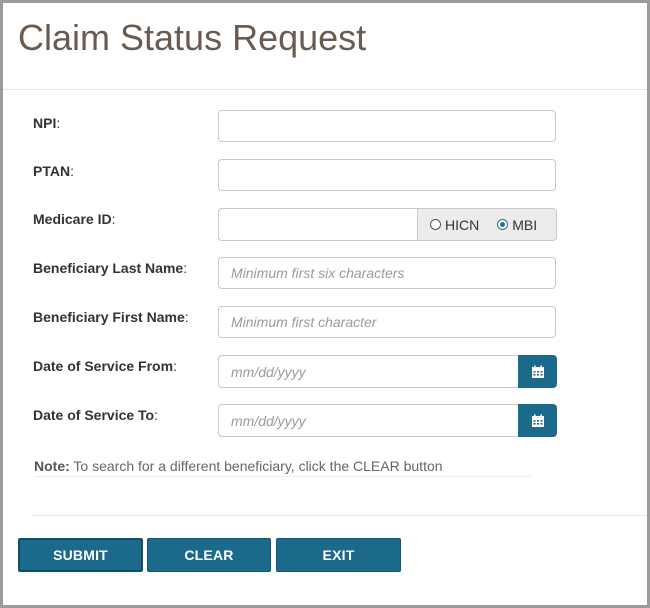 Image resolution: width=650 pixels, height=608 pixels. Describe the element at coordinates (110, 268) in the screenshot. I see `last-name-label: Beneficiary Last Name:` at that location.